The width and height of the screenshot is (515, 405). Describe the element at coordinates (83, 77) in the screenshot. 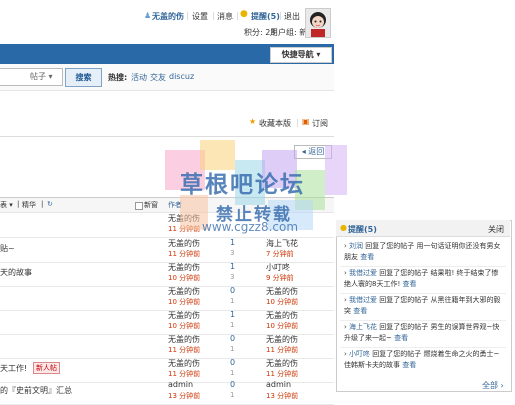

I see `search-button: 搜索` at that location.